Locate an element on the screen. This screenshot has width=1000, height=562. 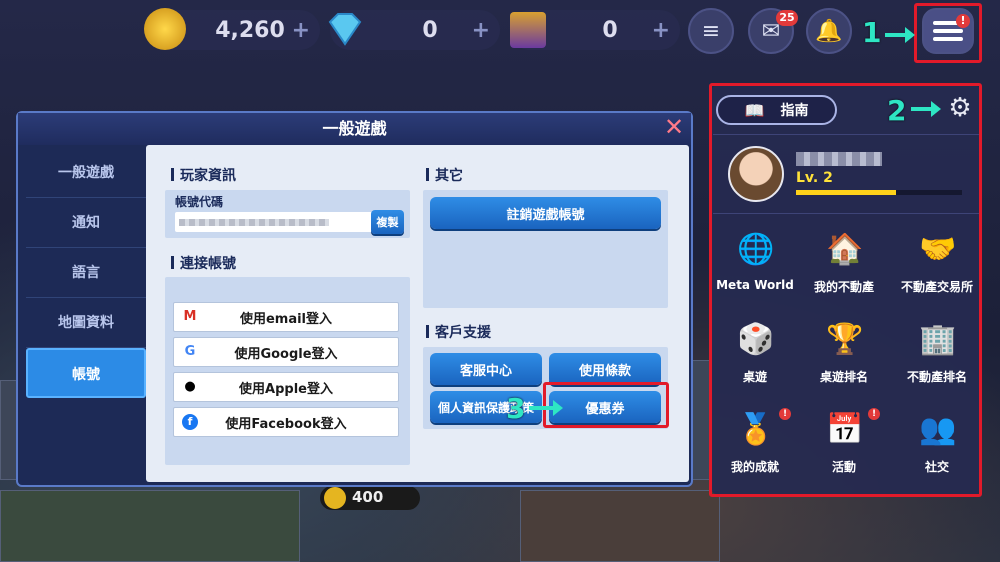
chip-value: 400 is located at coordinates (368, 497).